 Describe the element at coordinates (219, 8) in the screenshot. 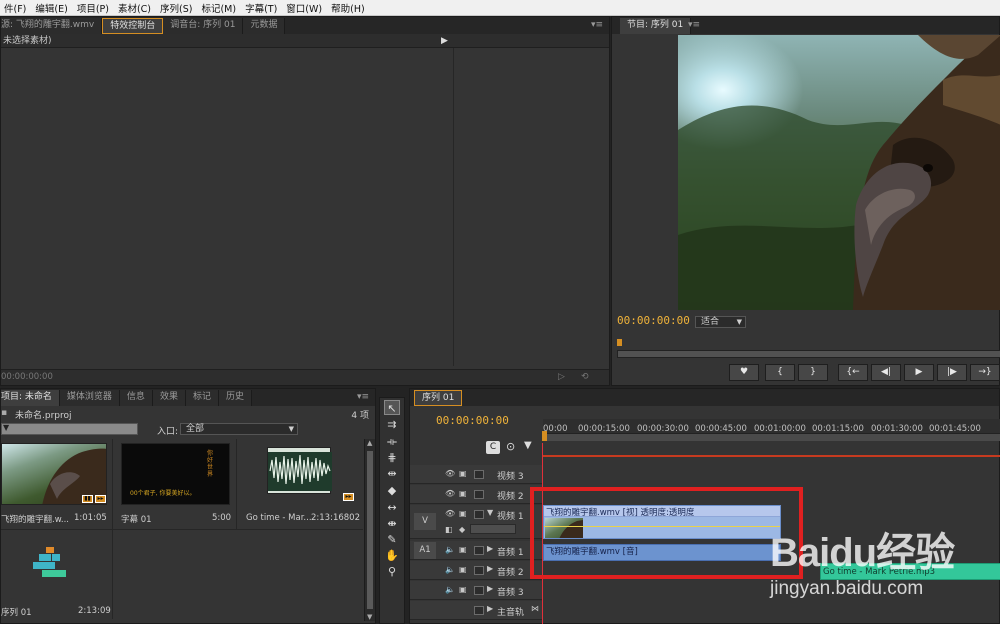

I see `menu-marker: 标记(M)` at that location.